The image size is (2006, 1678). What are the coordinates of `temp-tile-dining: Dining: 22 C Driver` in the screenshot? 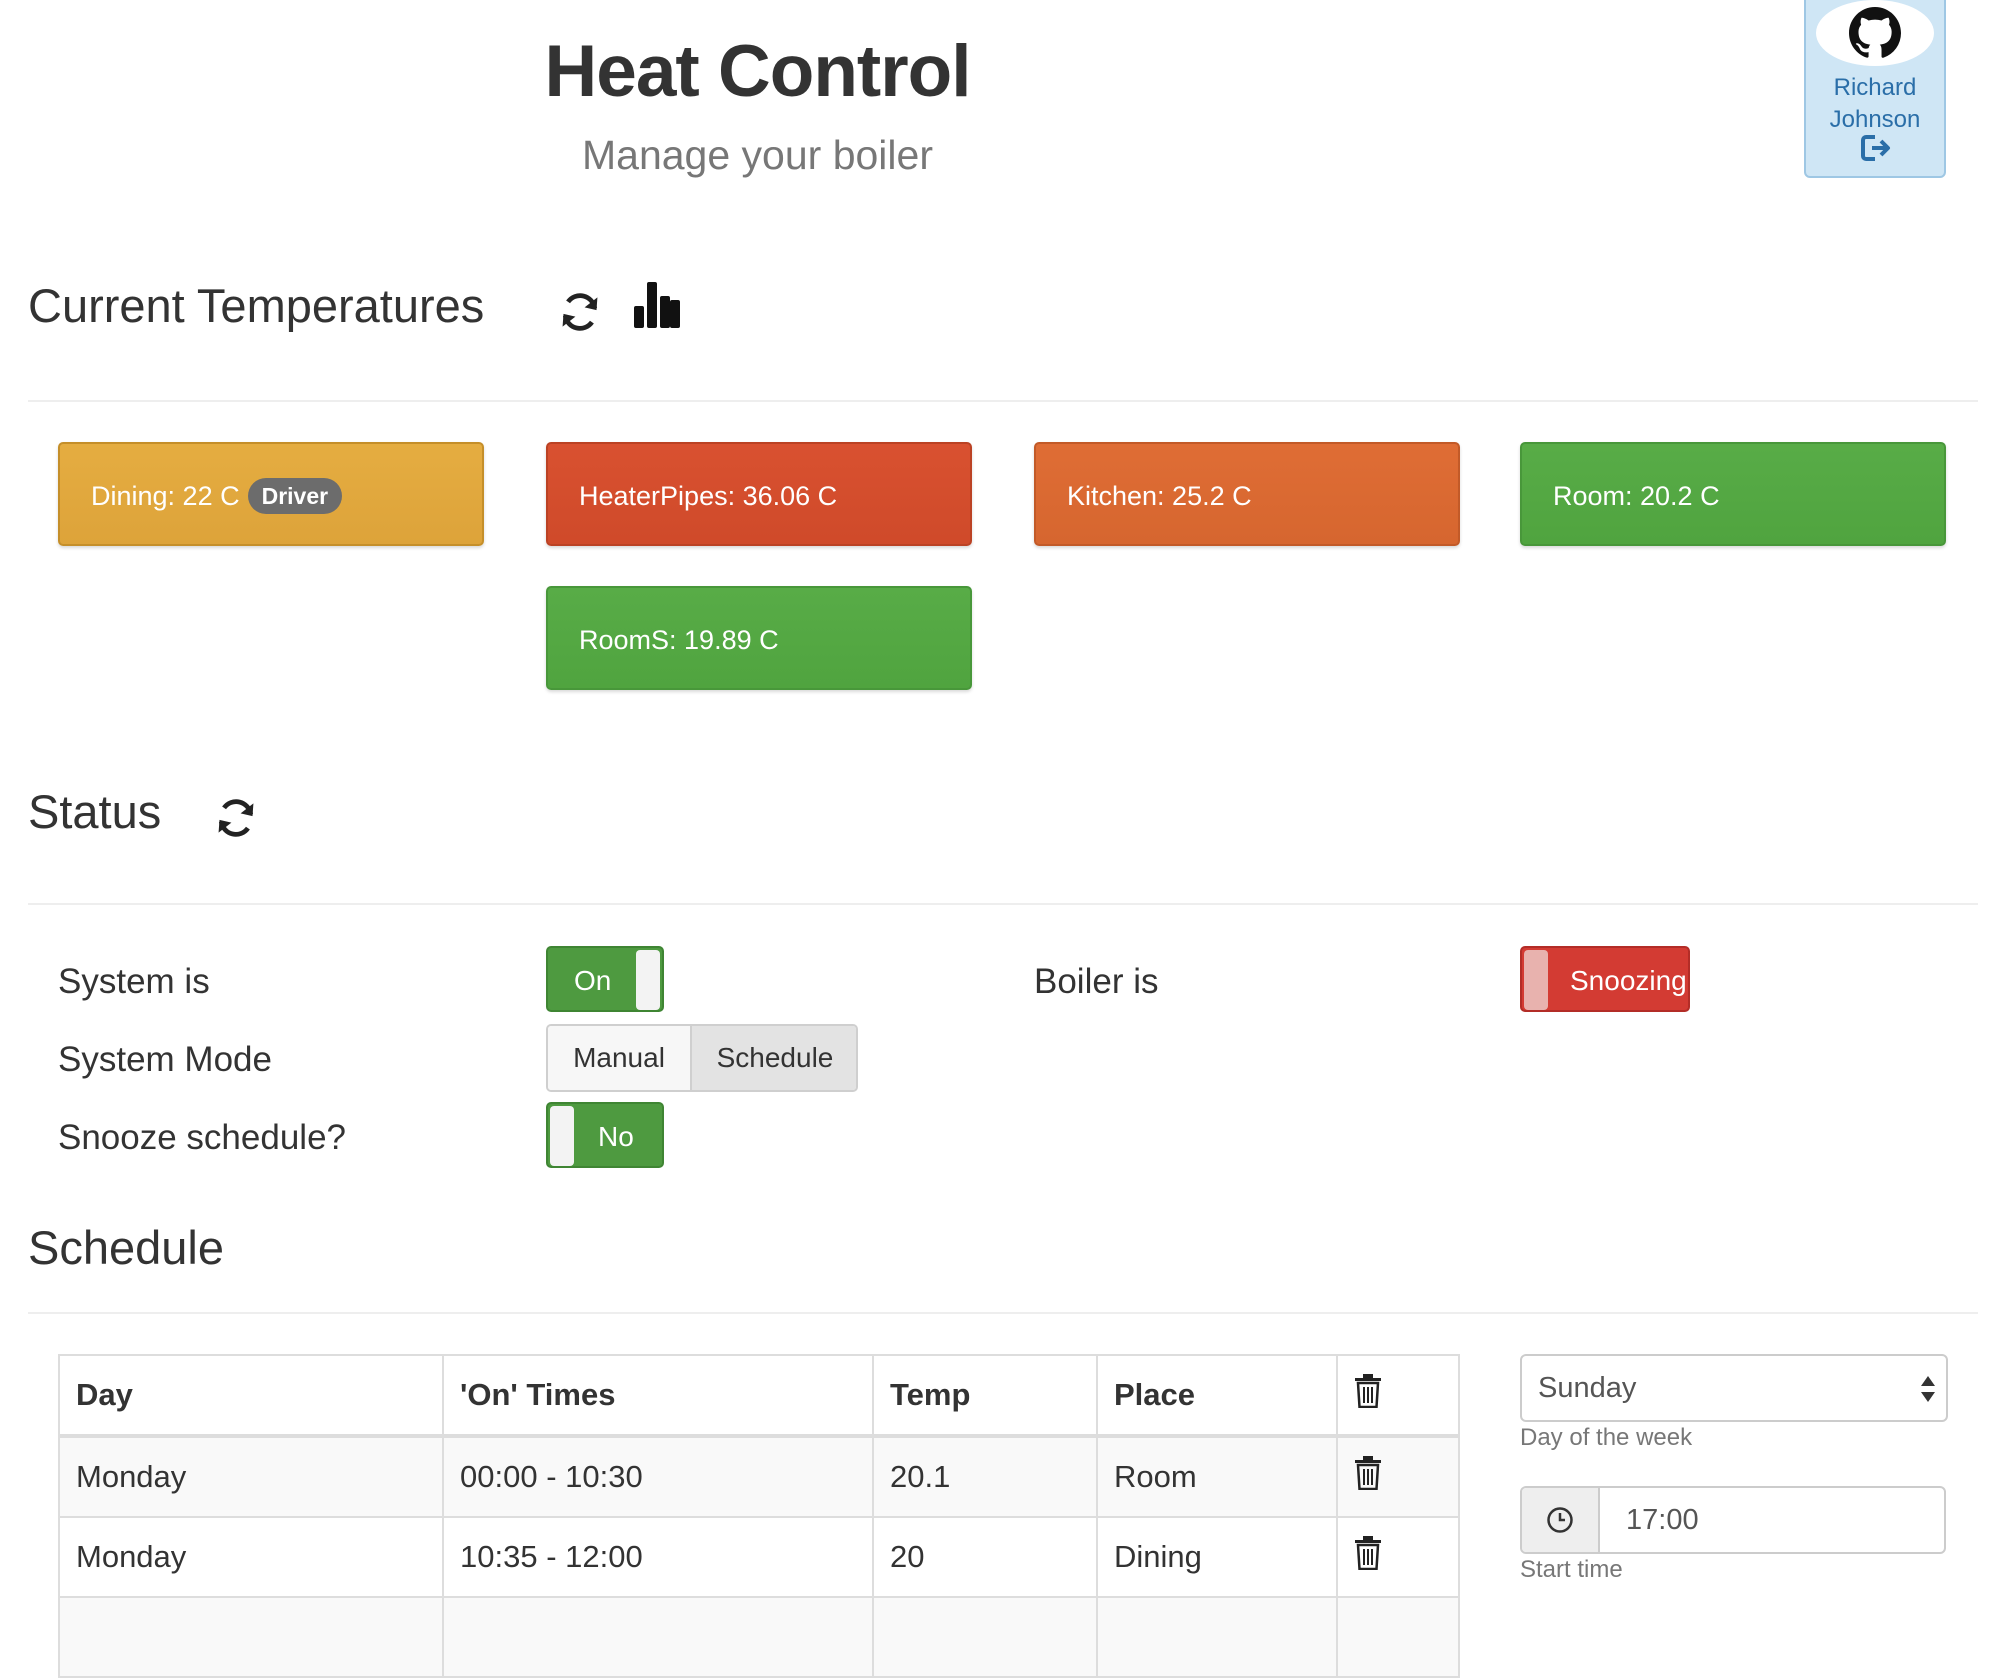 It's located at (271, 494).